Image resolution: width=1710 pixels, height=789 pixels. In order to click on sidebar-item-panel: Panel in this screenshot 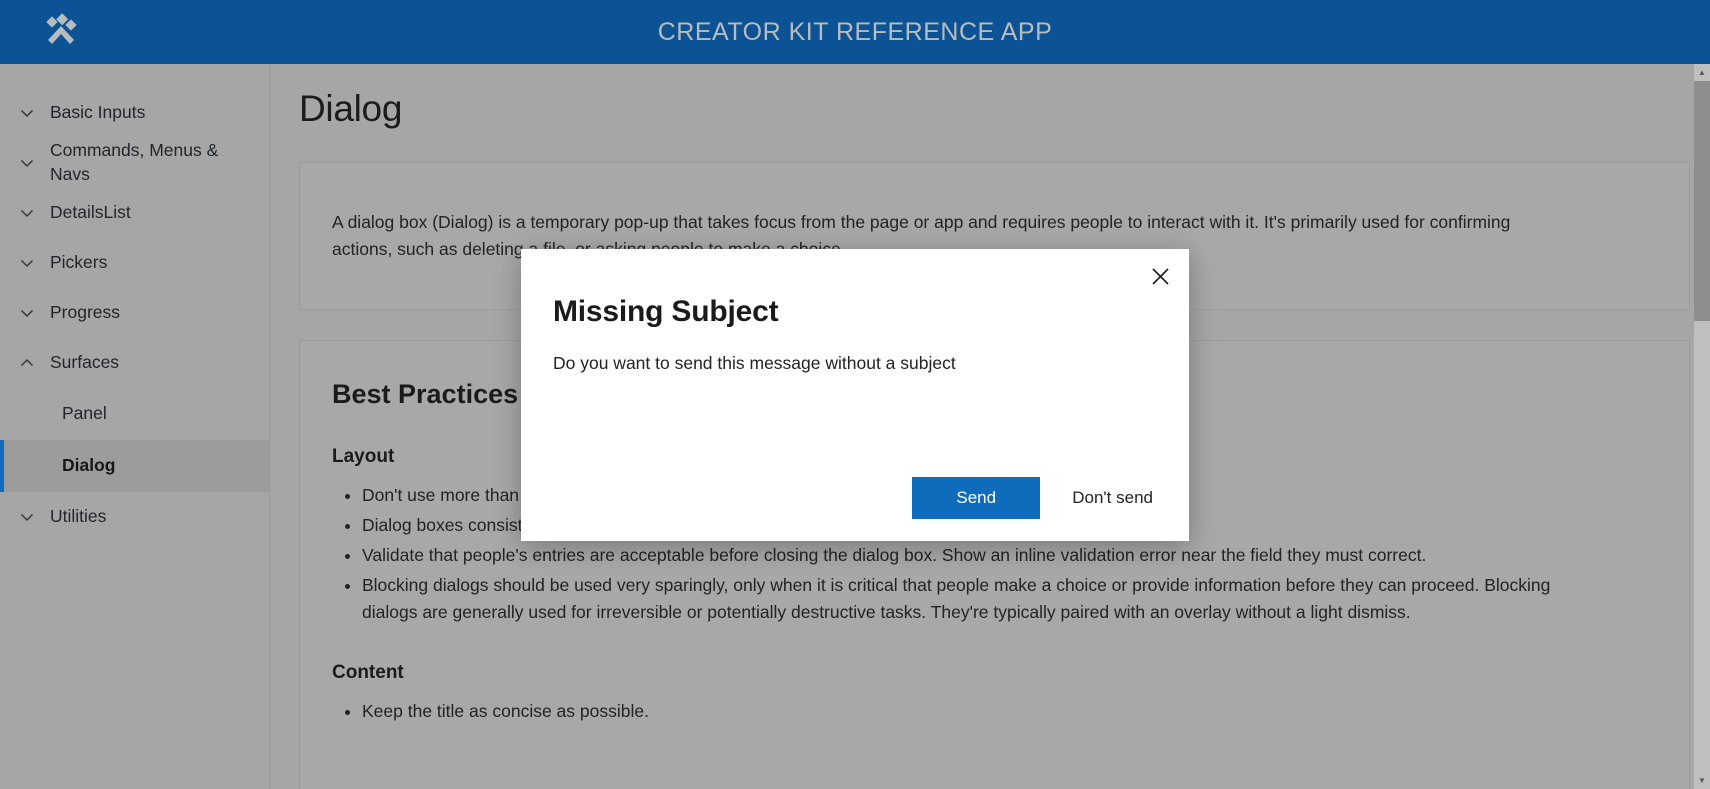, I will do `click(134, 414)`.